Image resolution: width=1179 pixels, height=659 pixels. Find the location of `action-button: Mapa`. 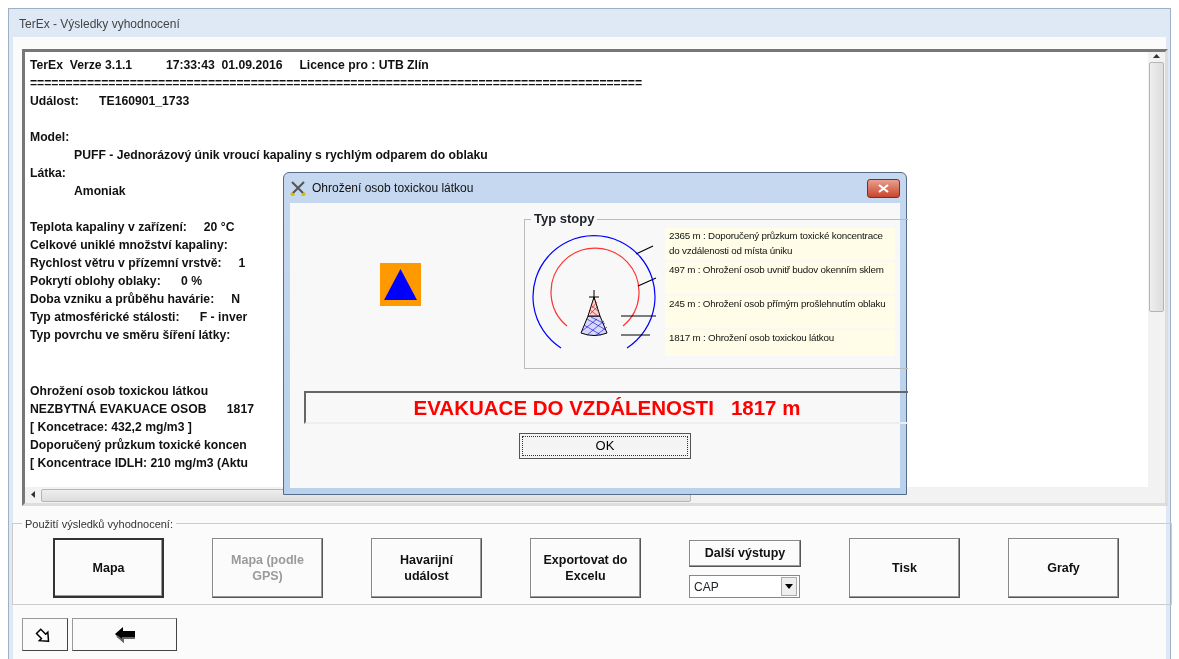

action-button: Mapa is located at coordinates (108, 568).